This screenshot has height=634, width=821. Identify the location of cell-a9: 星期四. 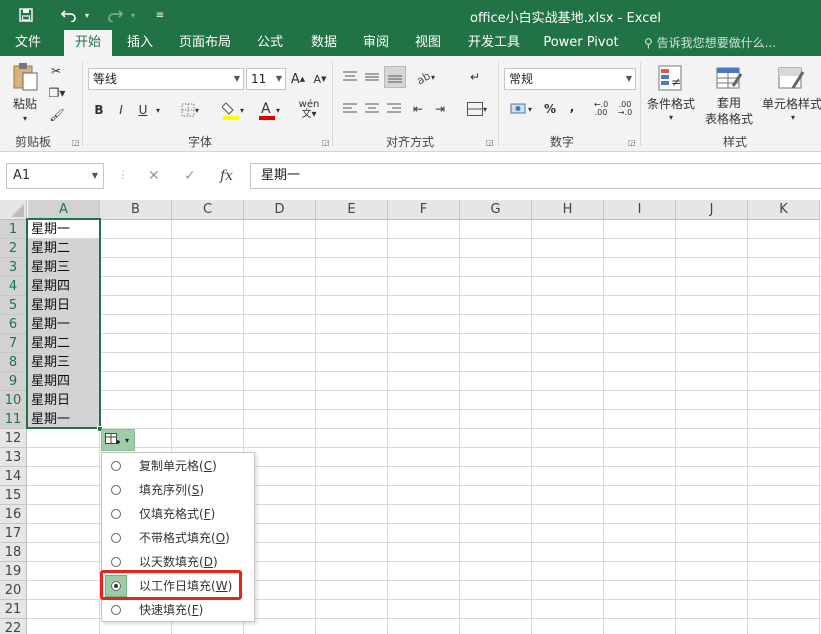
(64, 381).